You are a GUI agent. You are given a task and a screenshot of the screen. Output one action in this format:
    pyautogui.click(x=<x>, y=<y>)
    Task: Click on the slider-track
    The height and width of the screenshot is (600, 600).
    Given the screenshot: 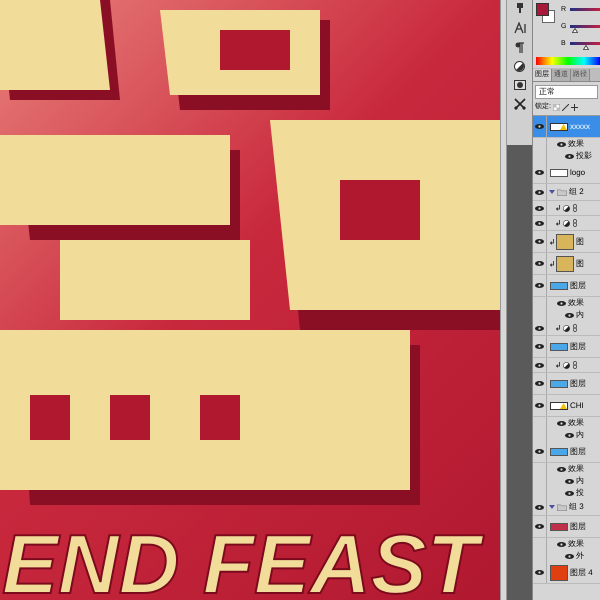 What is the action you would take?
    pyautogui.click(x=585, y=9)
    